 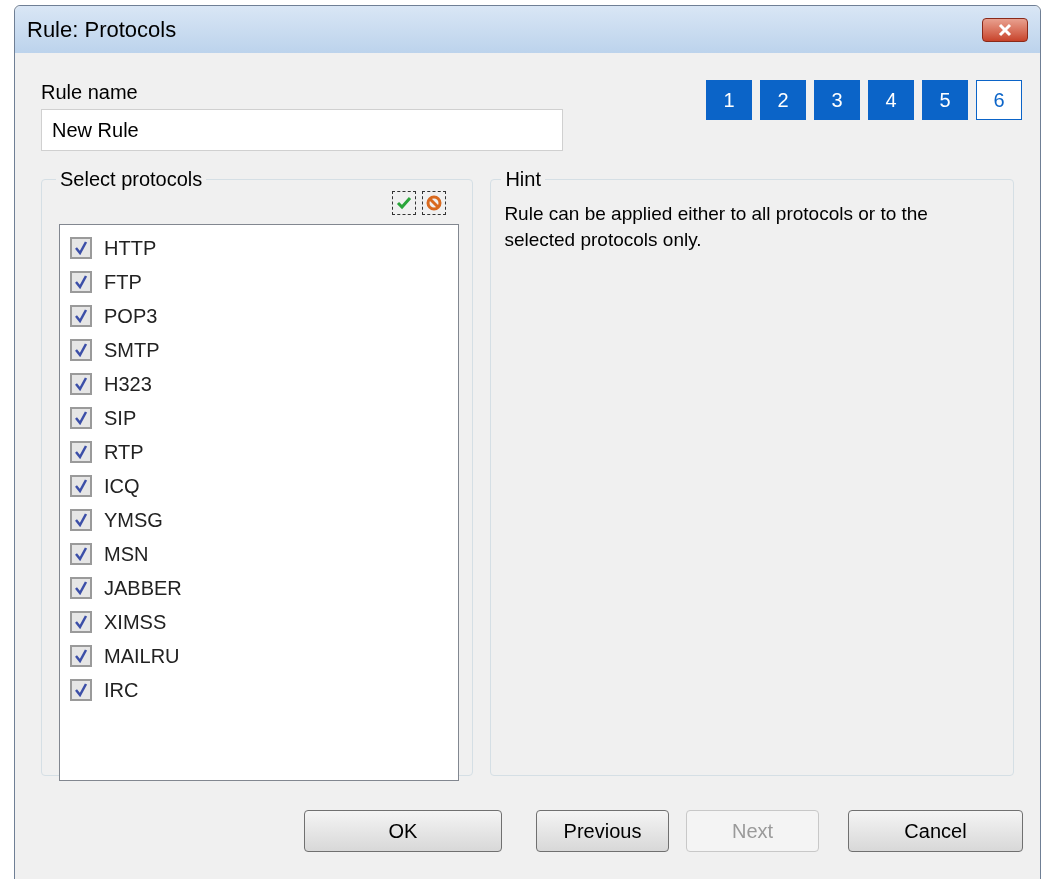 What do you see at coordinates (403, 831) in the screenshot?
I see `dialog-button: OK` at bounding box center [403, 831].